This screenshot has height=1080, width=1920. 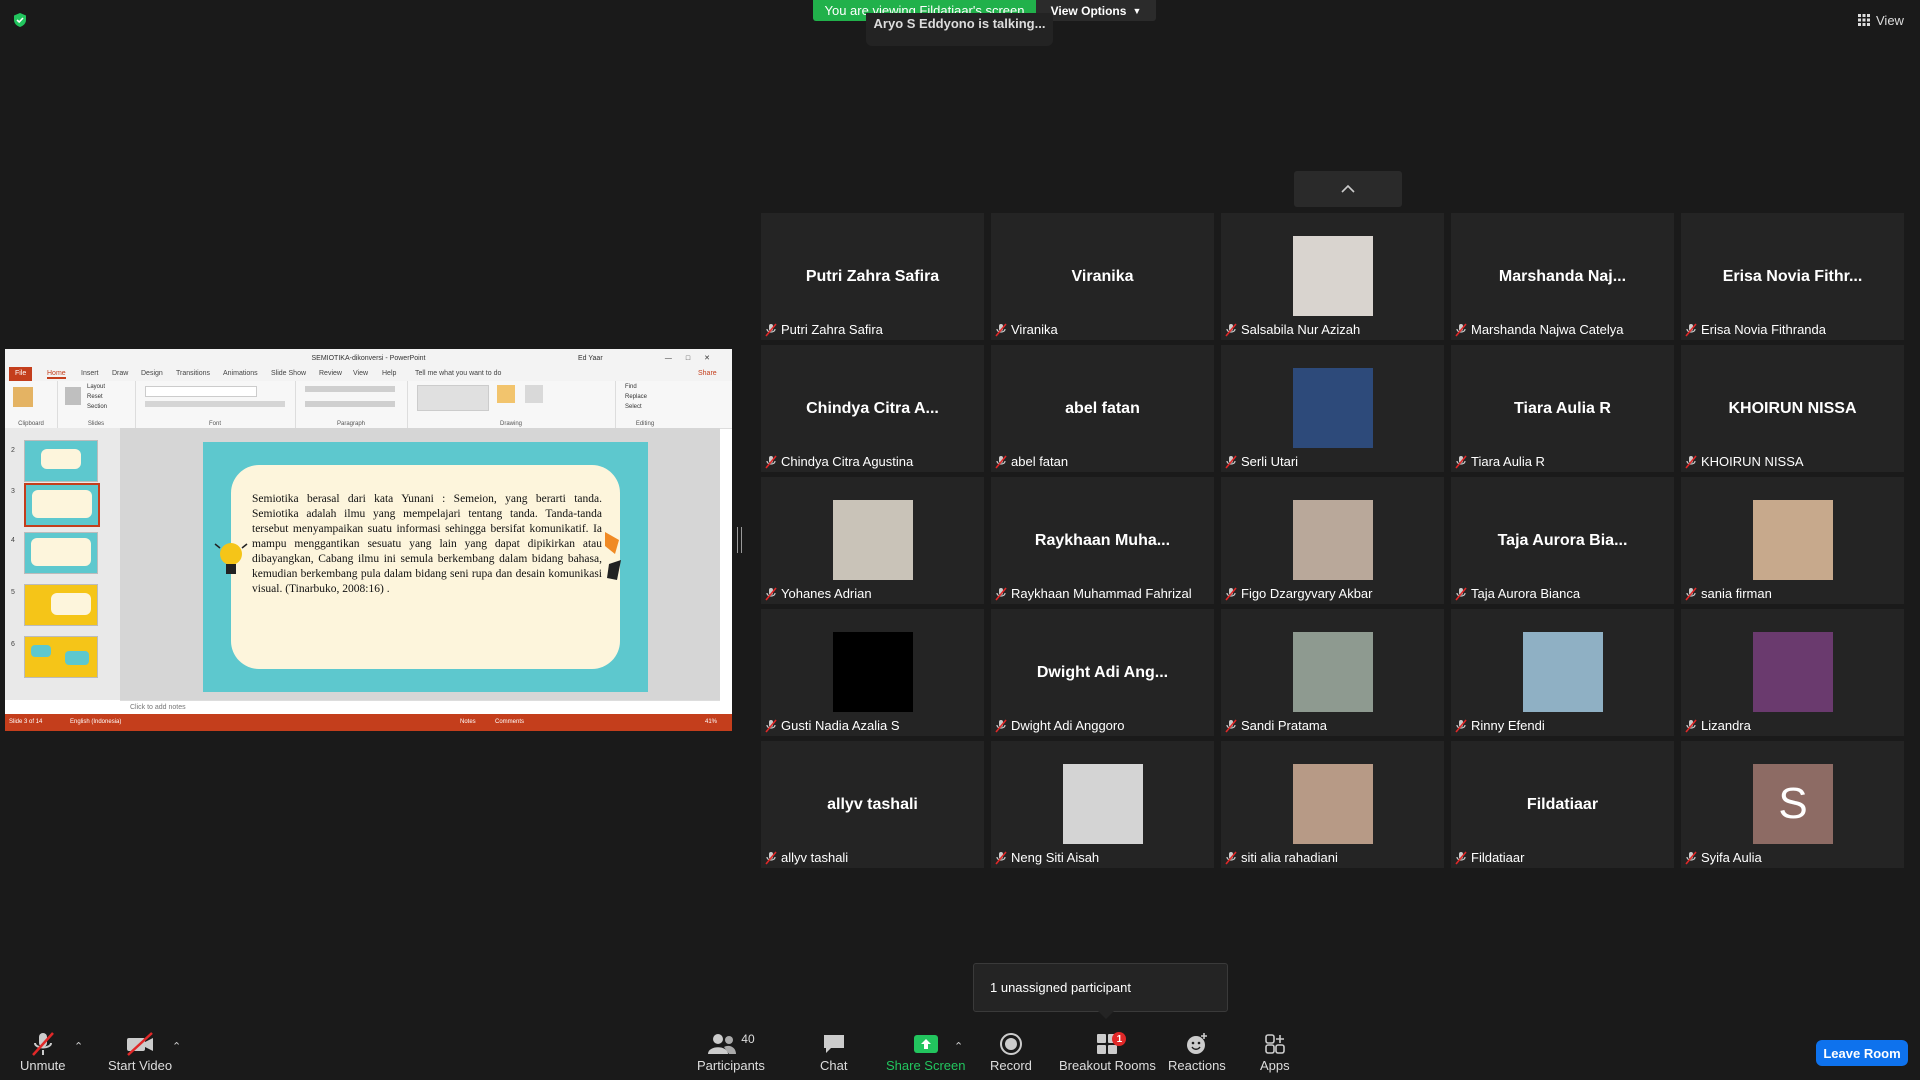 I want to click on participant-tile: Figo Dzargyvary Akbar, so click(x=1332, y=540).